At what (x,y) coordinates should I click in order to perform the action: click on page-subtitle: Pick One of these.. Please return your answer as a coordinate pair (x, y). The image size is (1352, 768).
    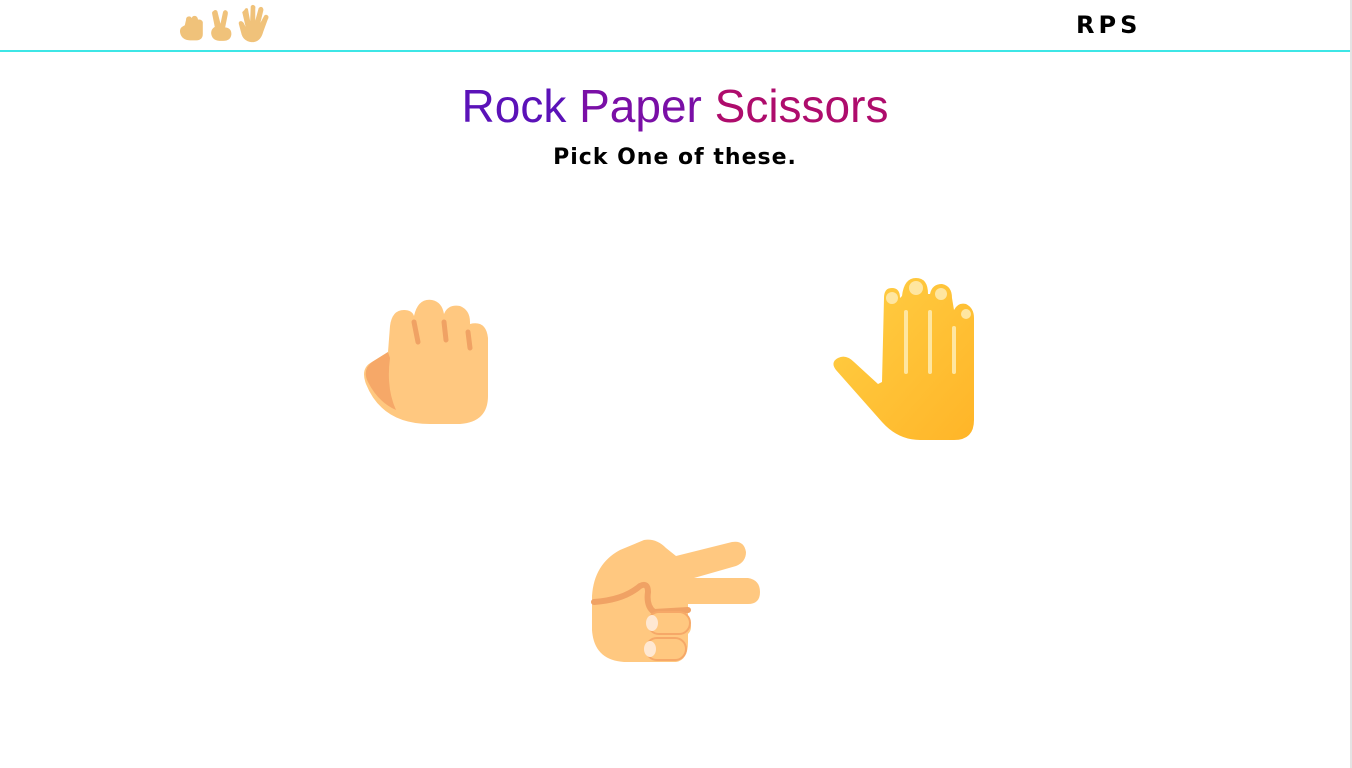
    Looking at the image, I should click on (675, 157).